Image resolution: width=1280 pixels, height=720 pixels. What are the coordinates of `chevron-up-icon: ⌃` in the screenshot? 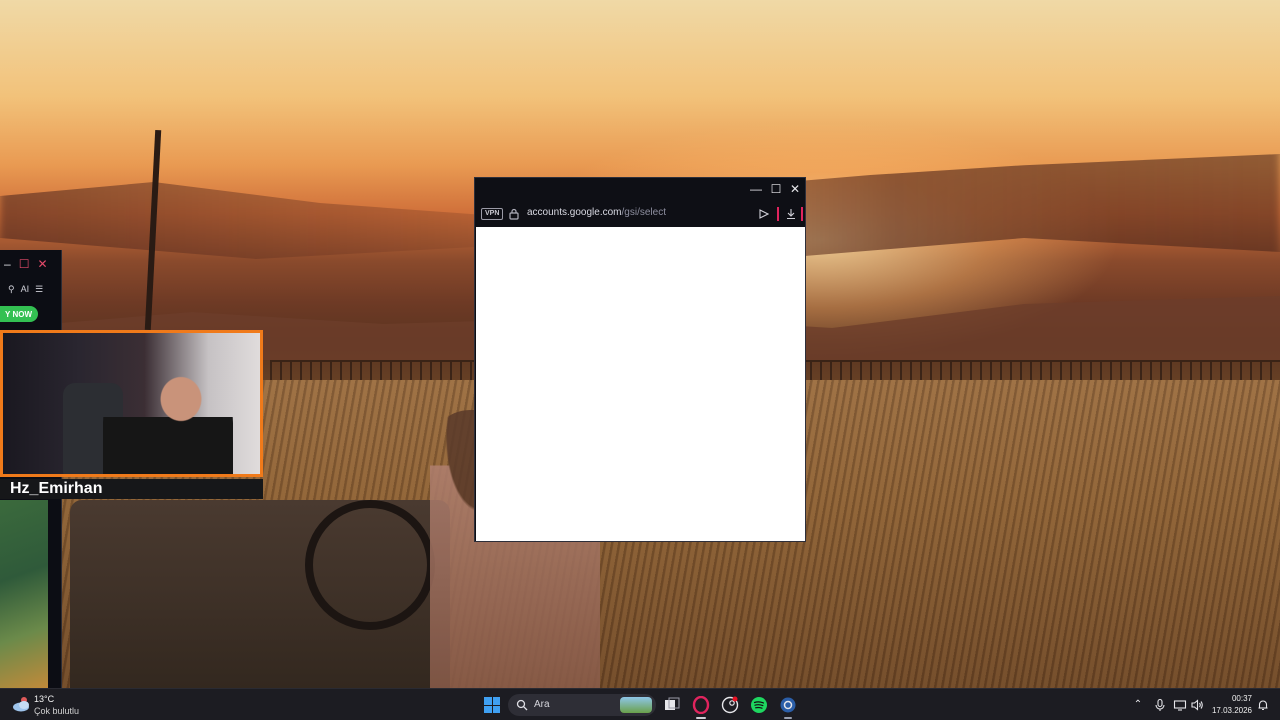 It's located at (1138, 705).